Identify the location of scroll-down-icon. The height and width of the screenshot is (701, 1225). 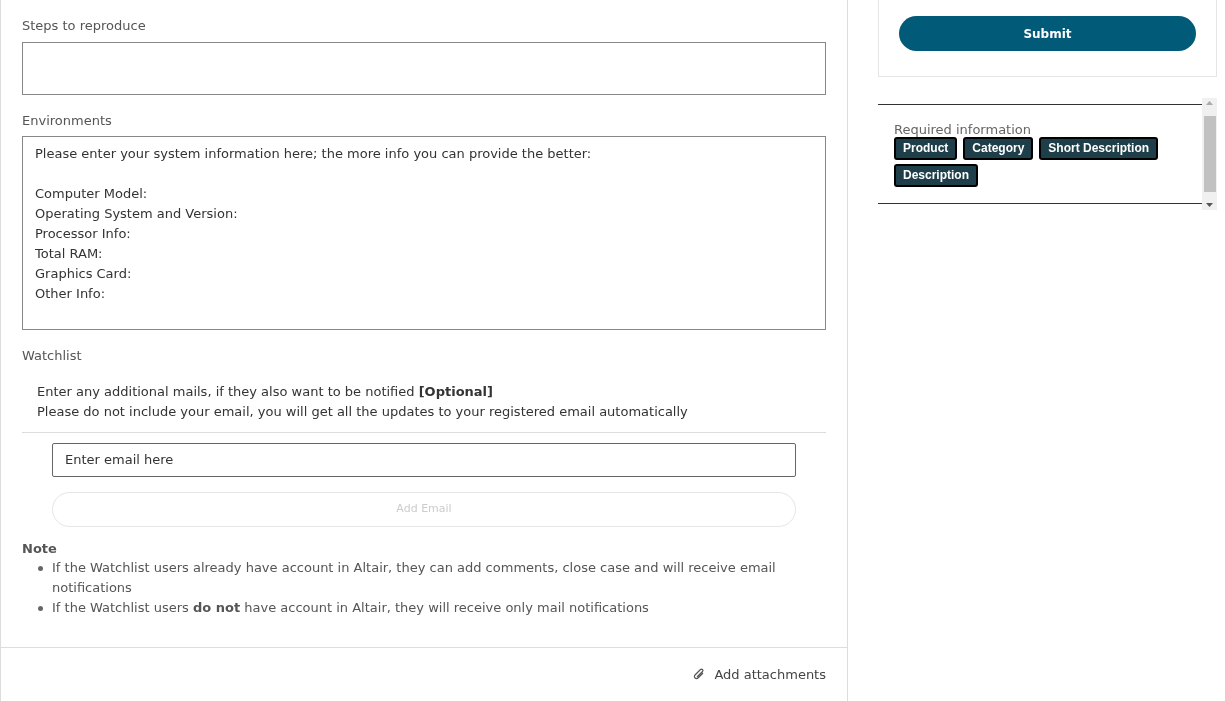
(1209, 205).